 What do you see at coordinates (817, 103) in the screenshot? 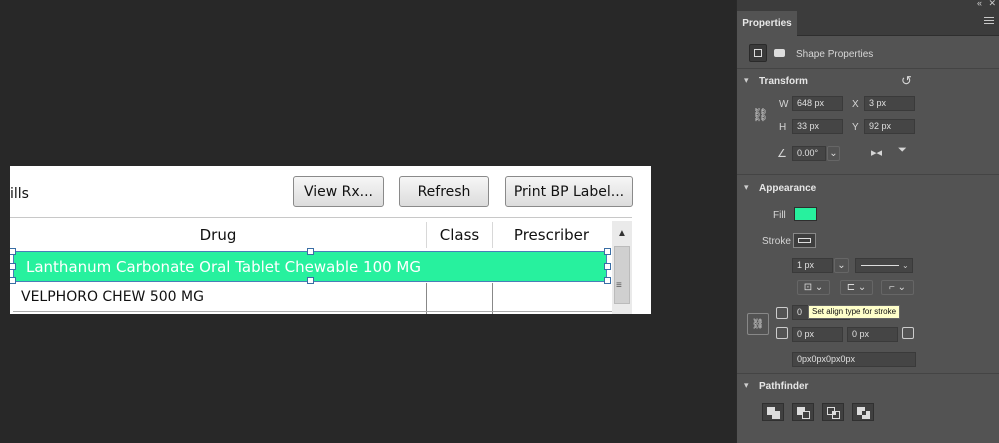
I see `width-field: 648 px` at bounding box center [817, 103].